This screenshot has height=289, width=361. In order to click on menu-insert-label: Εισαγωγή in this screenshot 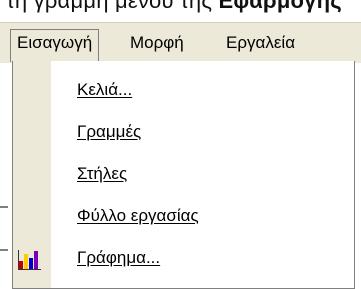, I will do `click(55, 42)`.